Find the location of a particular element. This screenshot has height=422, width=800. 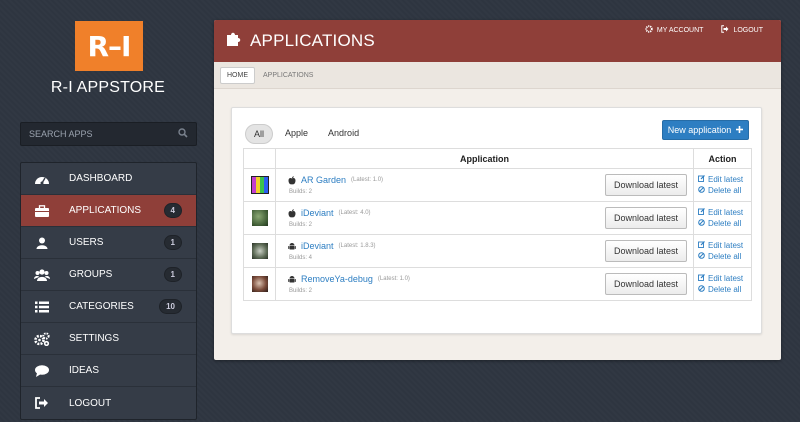

latest-version: (Latest: 1.8.3) is located at coordinates (357, 246).